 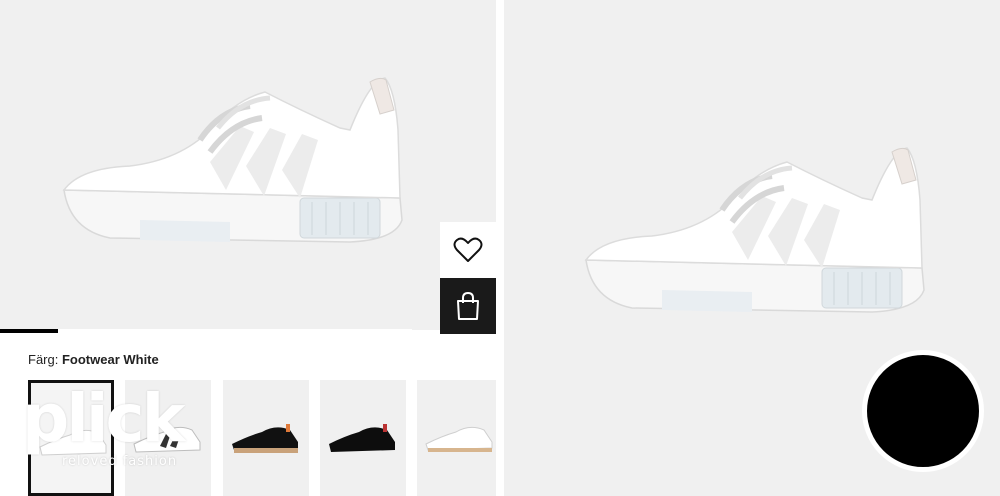 I want to click on watermark-word: plick, so click(x=104, y=418).